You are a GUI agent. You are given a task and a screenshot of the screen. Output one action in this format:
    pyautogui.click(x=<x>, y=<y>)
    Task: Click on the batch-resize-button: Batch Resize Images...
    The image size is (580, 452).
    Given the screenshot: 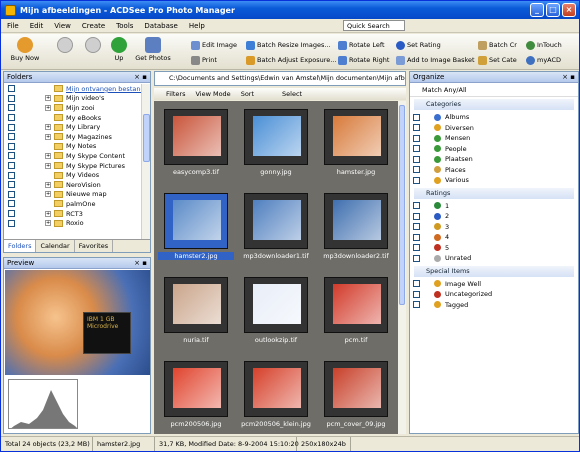 What is the action you would take?
    pyautogui.click(x=288, y=45)
    